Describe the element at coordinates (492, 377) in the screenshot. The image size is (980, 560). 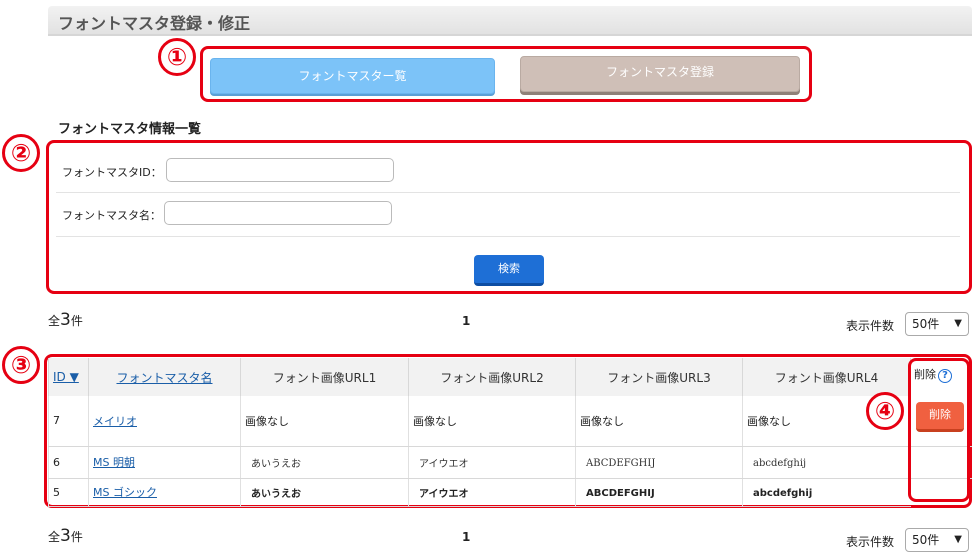
I see `column-header-url2: フォント画像URL2` at that location.